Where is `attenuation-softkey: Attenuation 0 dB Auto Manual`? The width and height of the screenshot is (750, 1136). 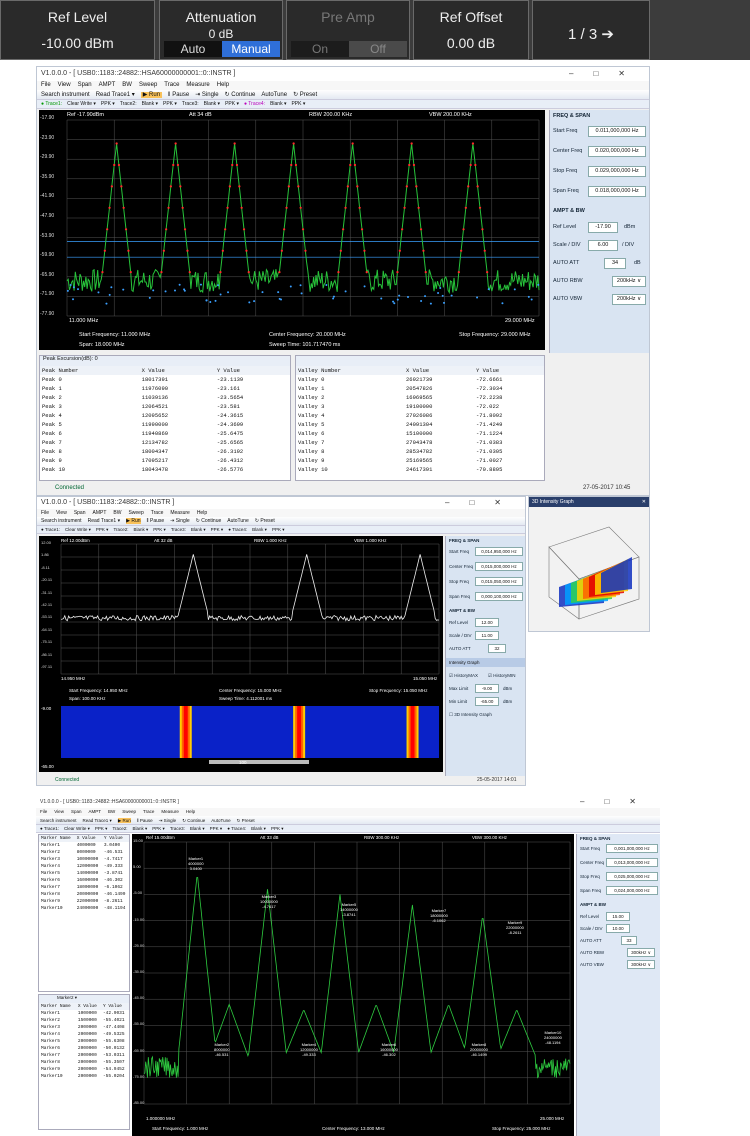
attenuation-softkey: Attenuation 0 dB Auto Manual is located at coordinates (221, 30).